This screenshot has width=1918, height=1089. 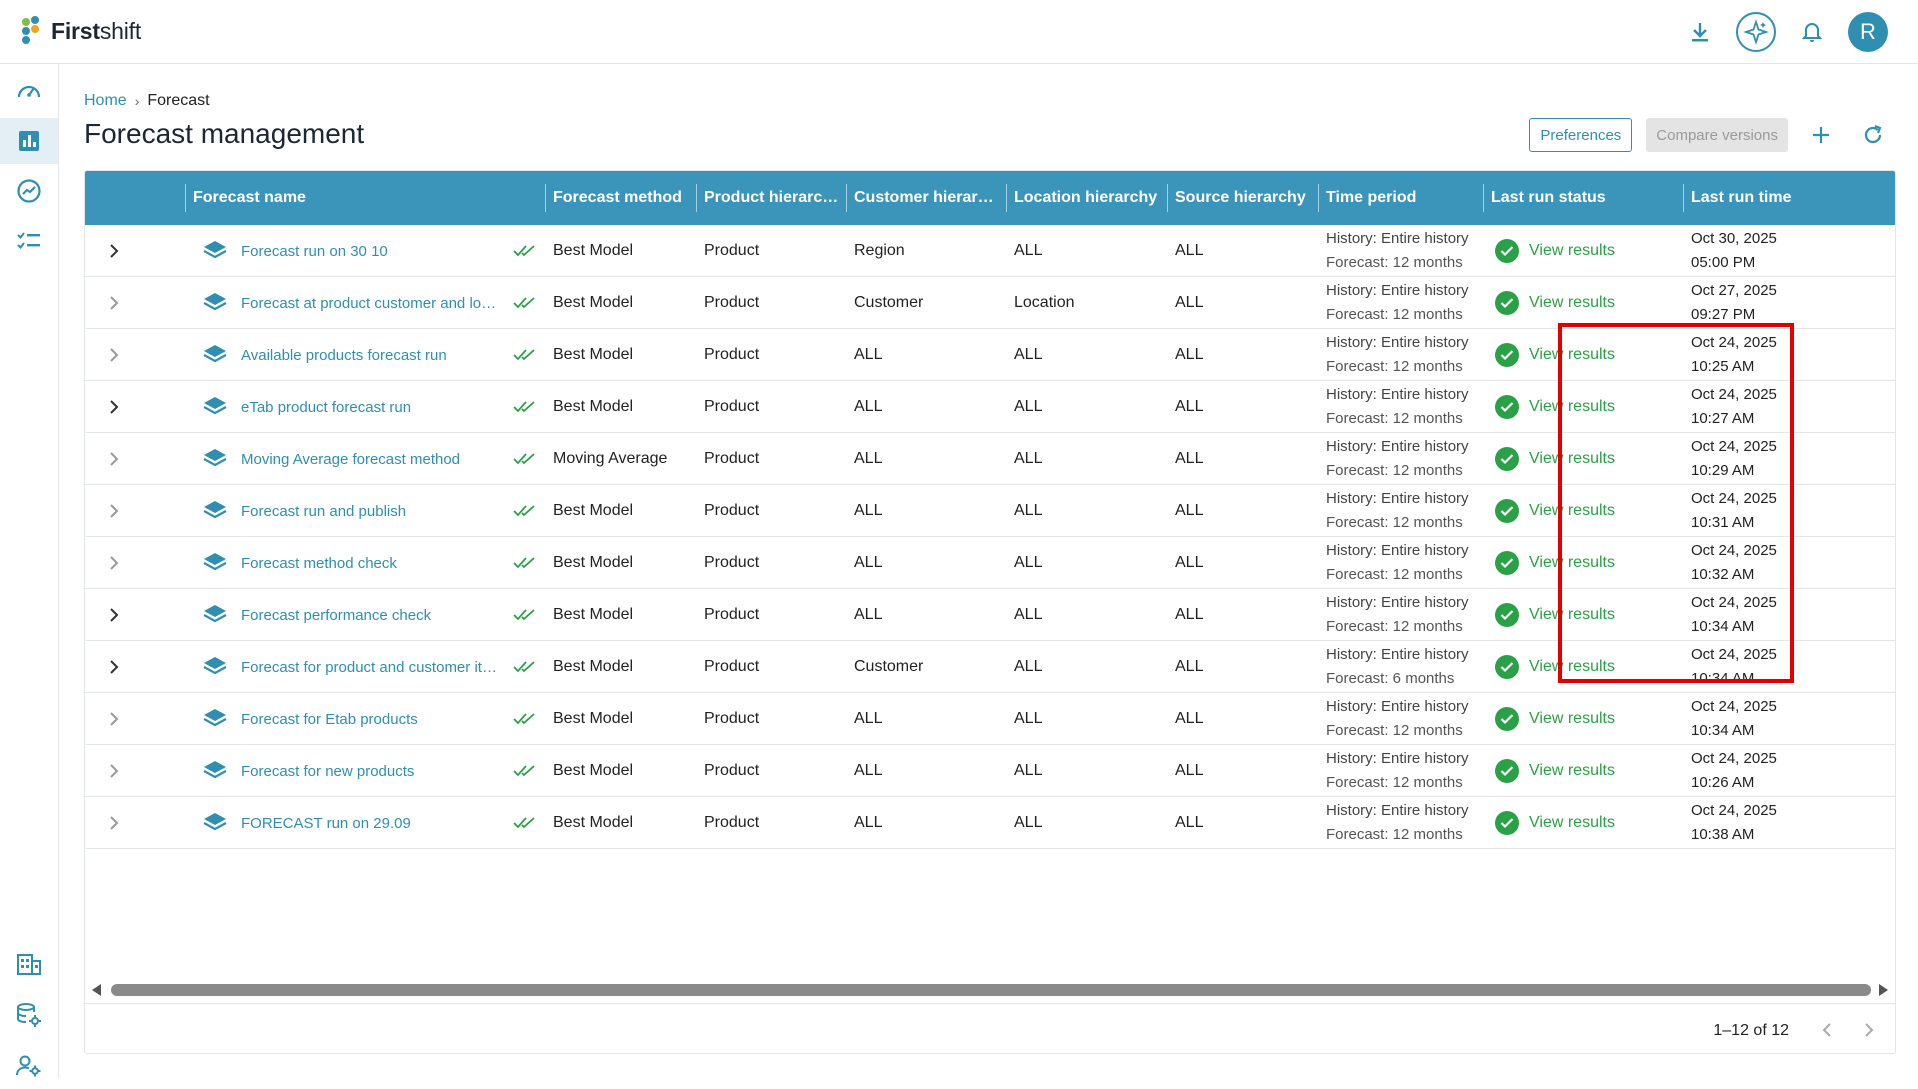 What do you see at coordinates (326, 823) in the screenshot?
I see `forecast-name-link: FORECAST run on 29.09` at bounding box center [326, 823].